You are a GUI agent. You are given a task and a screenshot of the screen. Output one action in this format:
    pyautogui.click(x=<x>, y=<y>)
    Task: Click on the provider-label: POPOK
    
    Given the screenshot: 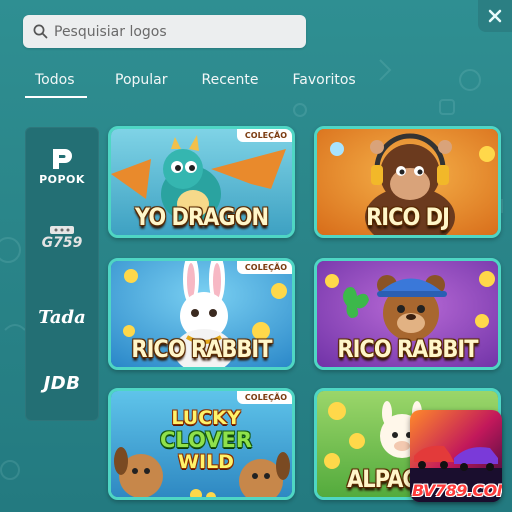 What is the action you would take?
    pyautogui.click(x=62, y=179)
    